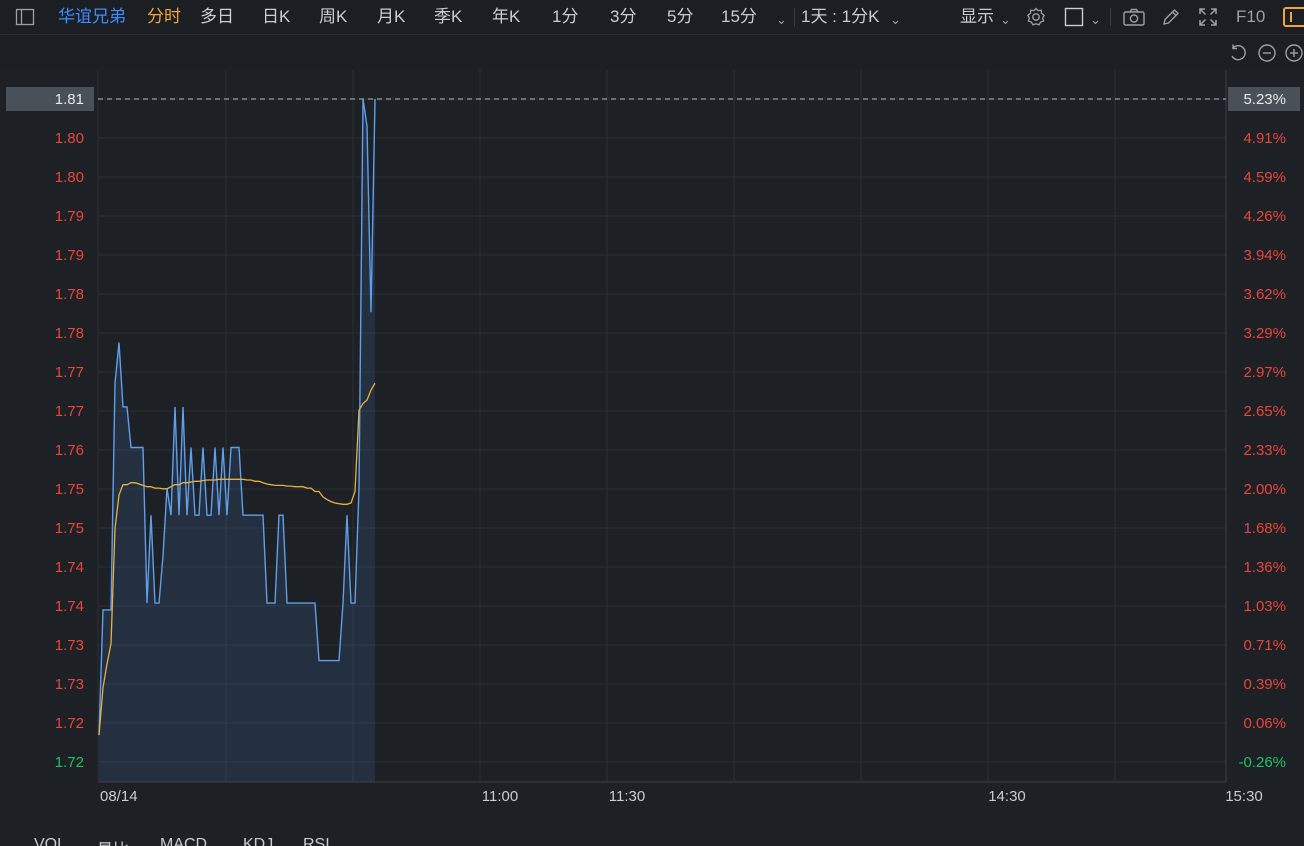  What do you see at coordinates (50, 841) in the screenshot?
I see `tab-vol: VOL` at bounding box center [50, 841].